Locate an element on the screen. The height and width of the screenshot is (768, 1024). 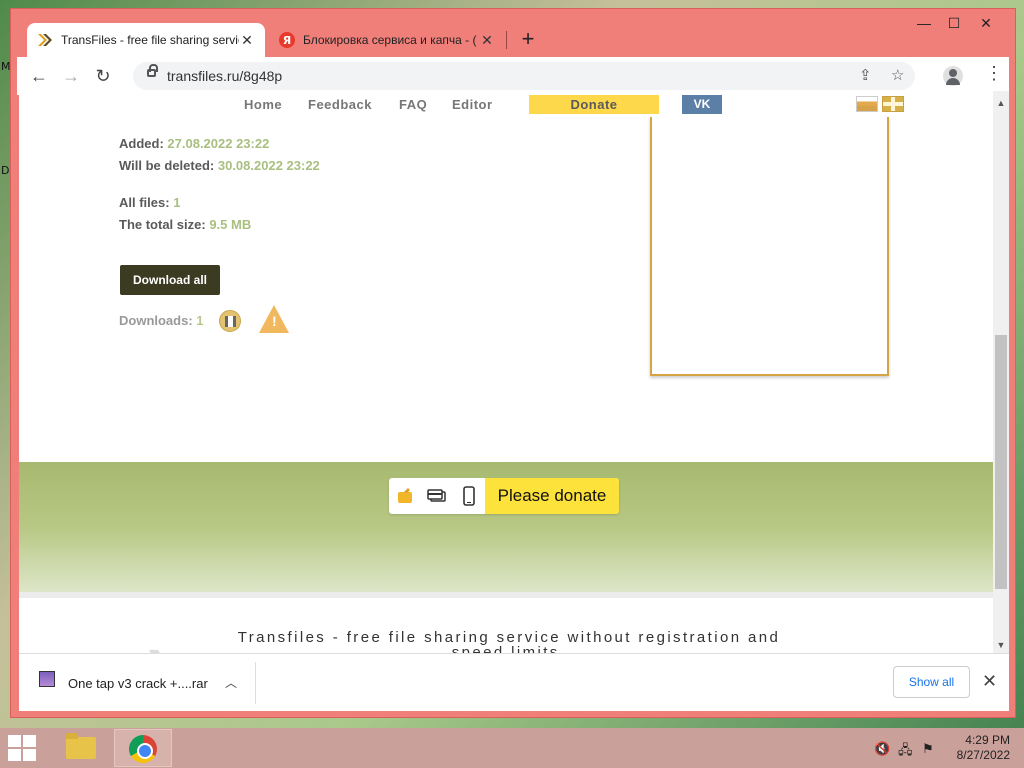
taskbar-clock: 4:29 PM 8/27/2022 is located at coordinates (978, 748).